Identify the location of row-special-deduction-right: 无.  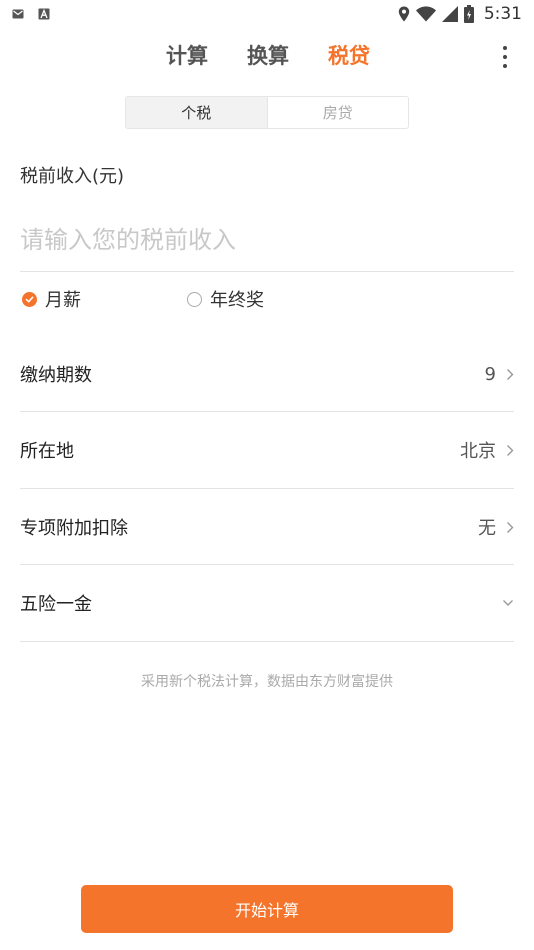
(496, 527).